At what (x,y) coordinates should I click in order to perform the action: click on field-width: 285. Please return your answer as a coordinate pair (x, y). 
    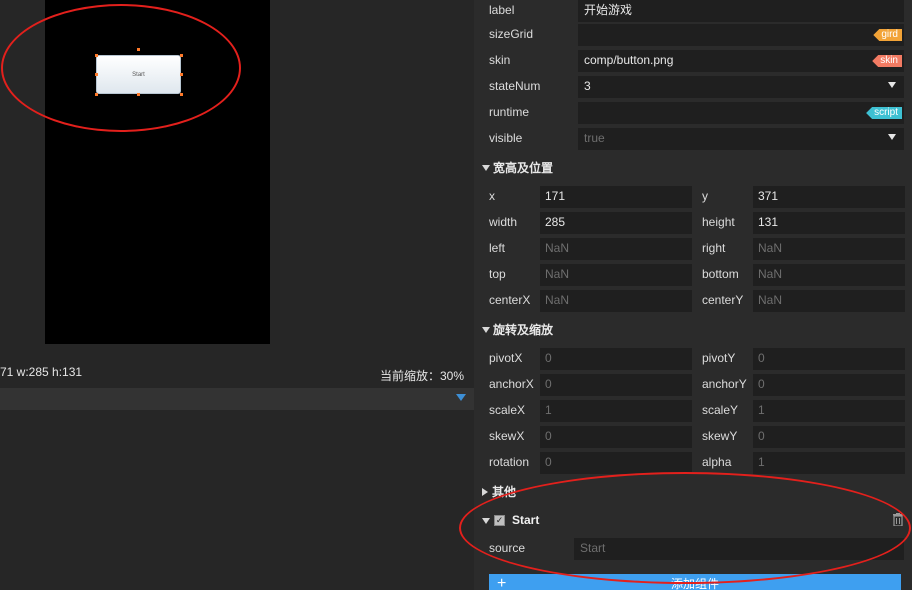
    Looking at the image, I should click on (616, 223).